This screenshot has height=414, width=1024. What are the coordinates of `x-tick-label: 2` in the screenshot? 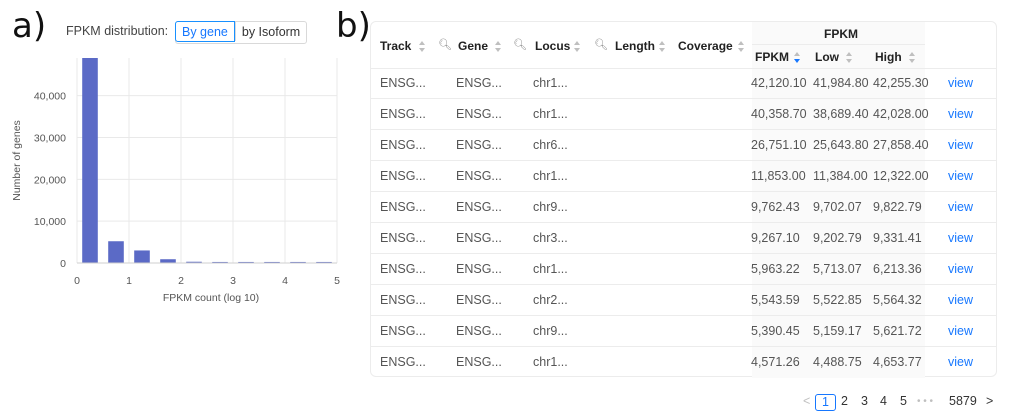 It's located at (181, 281).